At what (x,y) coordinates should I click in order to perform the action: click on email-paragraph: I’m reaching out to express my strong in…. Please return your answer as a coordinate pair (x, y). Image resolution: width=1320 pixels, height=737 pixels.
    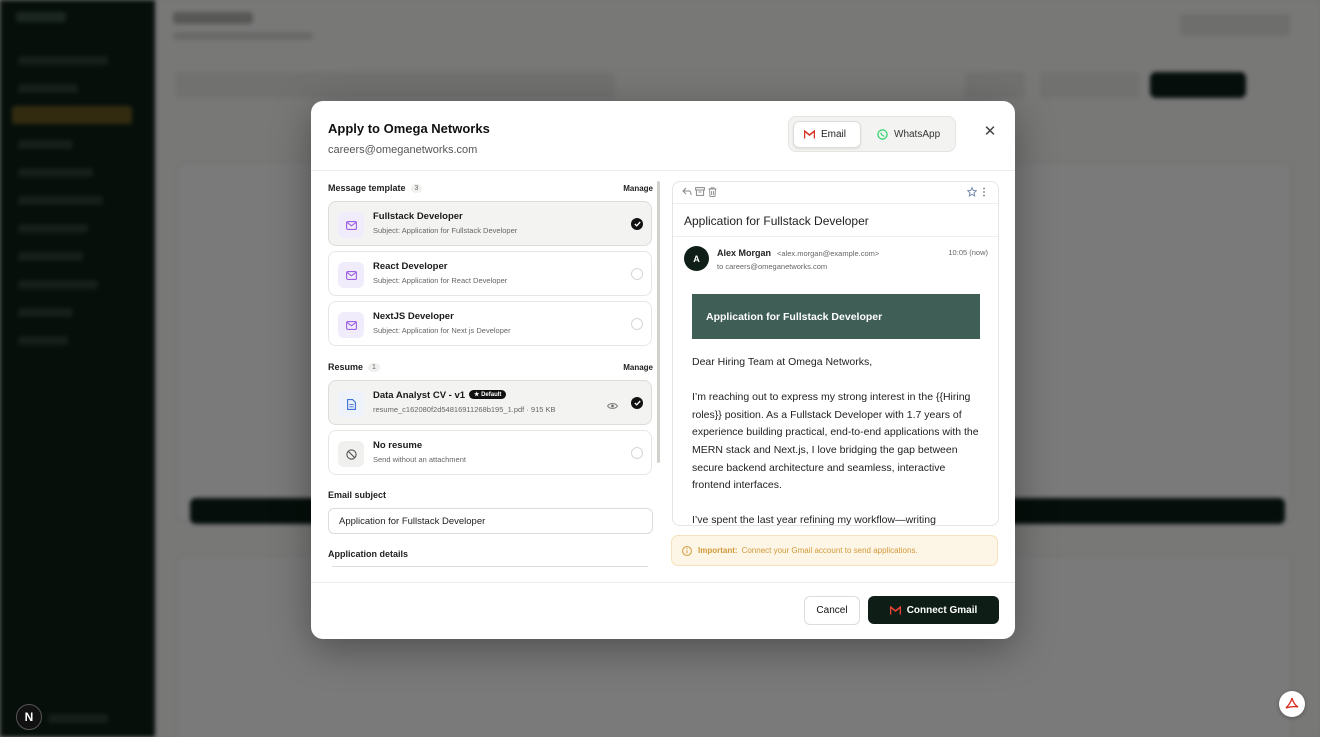
    Looking at the image, I should click on (835, 441).